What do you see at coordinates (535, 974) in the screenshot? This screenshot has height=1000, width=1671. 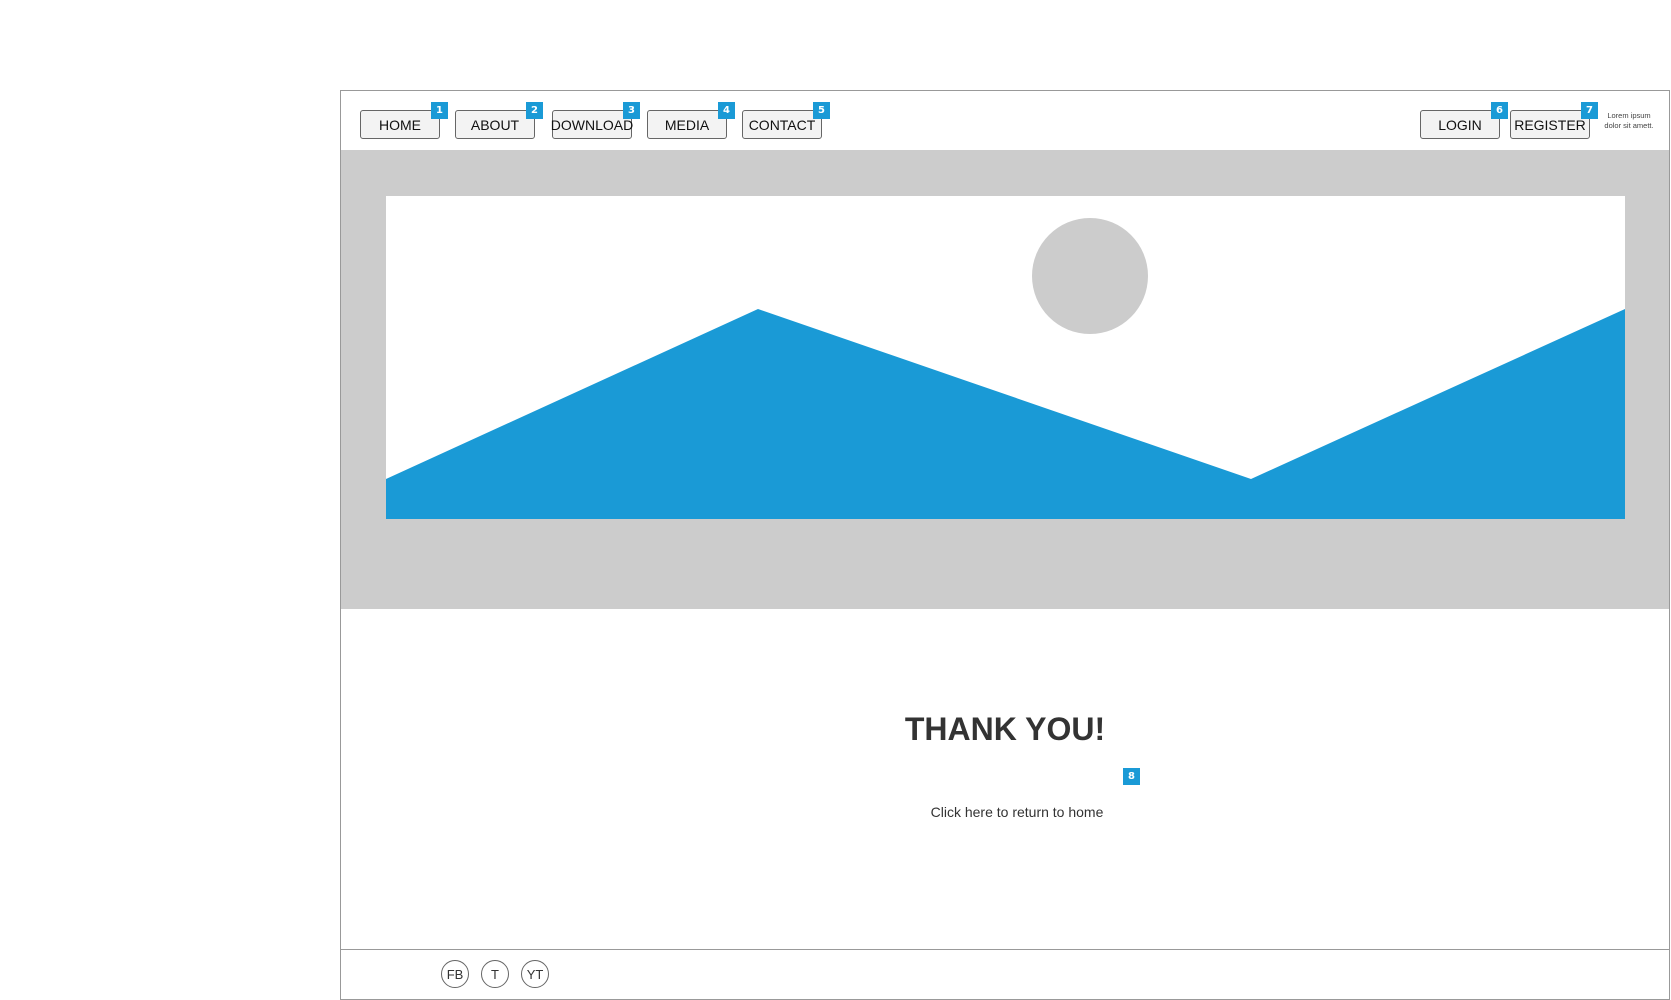 I see `youtube-icon: YT` at bounding box center [535, 974].